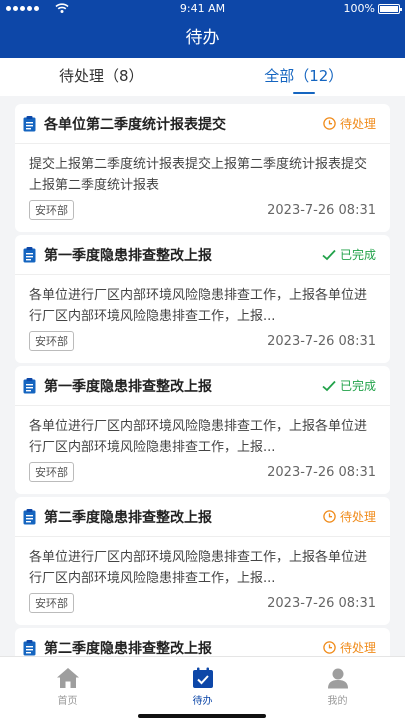 Image resolution: width=405 pixels, height=720 pixels. I want to click on battery-icon, so click(390, 9).